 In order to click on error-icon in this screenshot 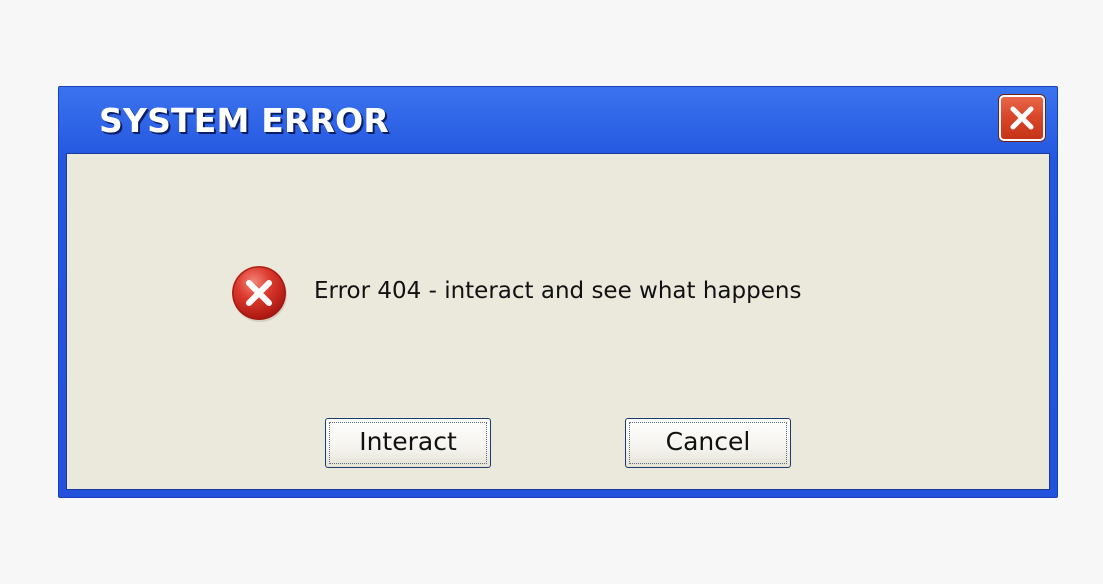, I will do `click(259, 294)`.